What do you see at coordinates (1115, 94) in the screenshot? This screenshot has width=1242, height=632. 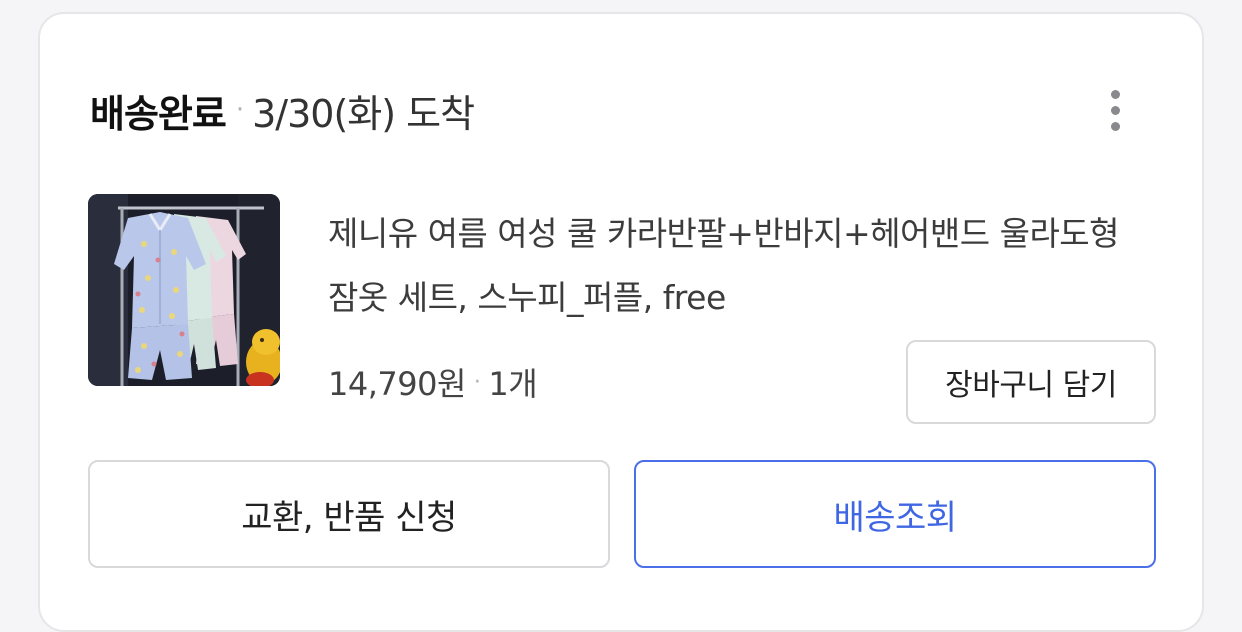 I see `more-vertical-icon` at bounding box center [1115, 94].